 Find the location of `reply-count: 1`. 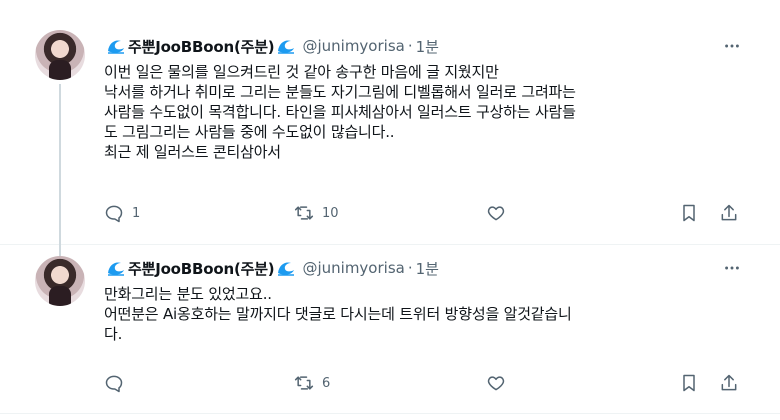

reply-count: 1 is located at coordinates (136, 213).